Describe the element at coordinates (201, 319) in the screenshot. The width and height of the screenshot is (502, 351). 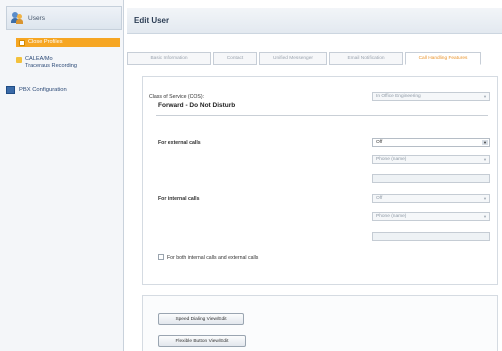
I see `speed-dialing-button: Speed Dialing View/Edit` at that location.